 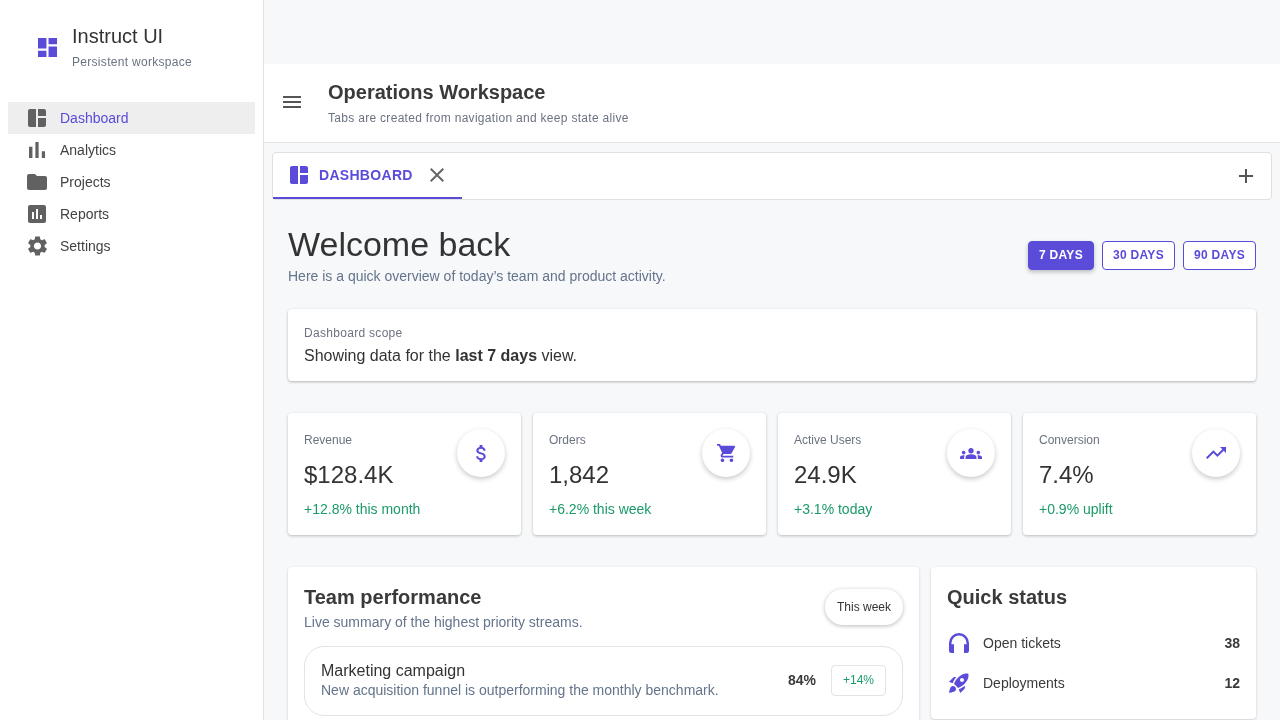 I want to click on people-icon, so click(x=971, y=453).